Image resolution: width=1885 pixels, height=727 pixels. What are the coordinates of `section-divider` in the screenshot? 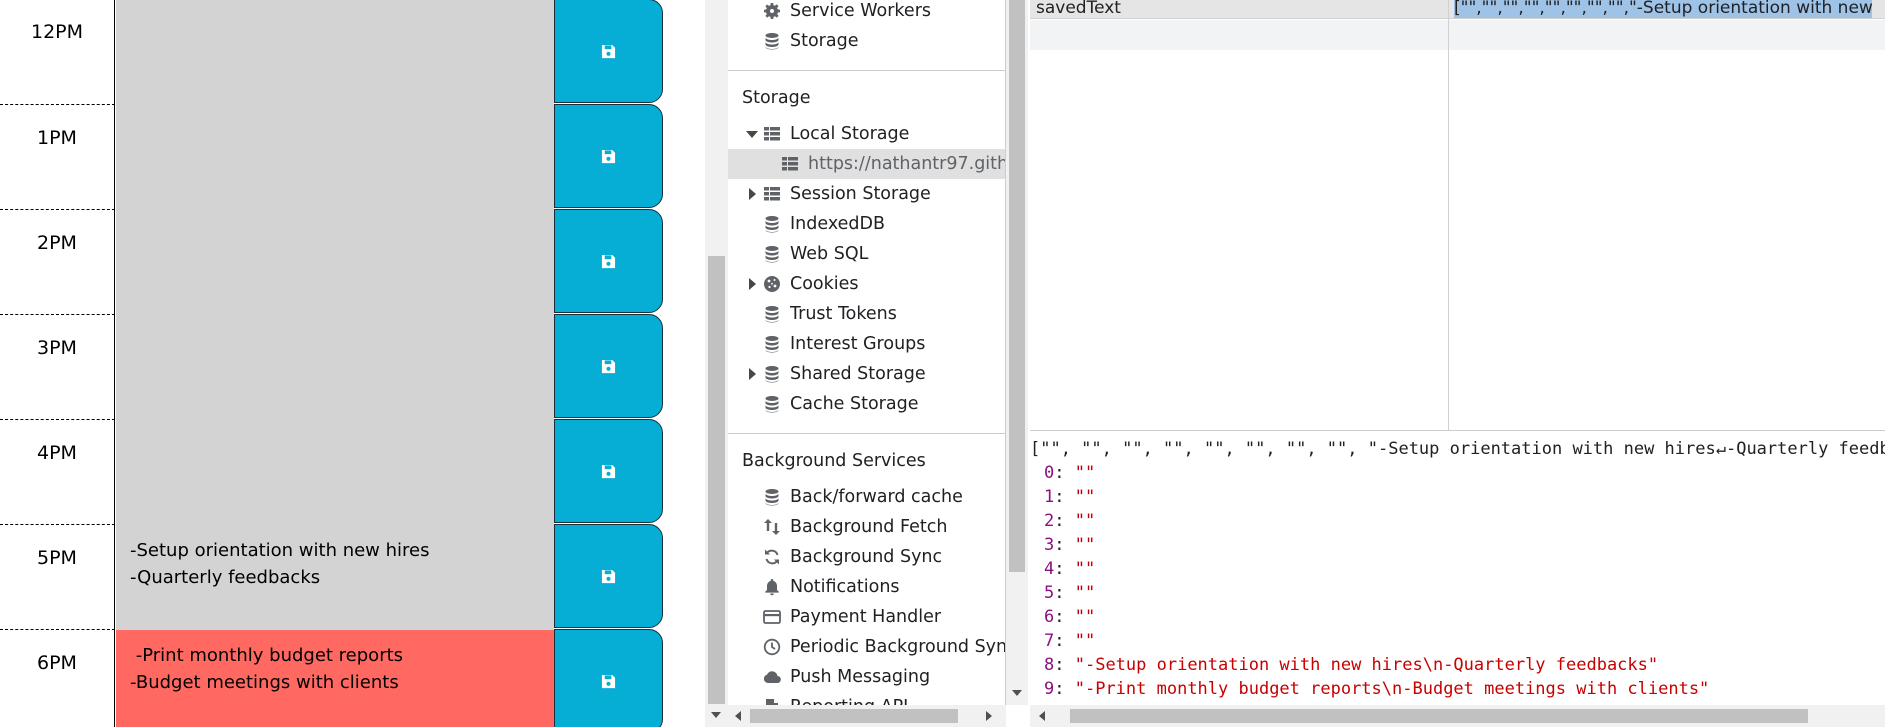 It's located at (866, 433).